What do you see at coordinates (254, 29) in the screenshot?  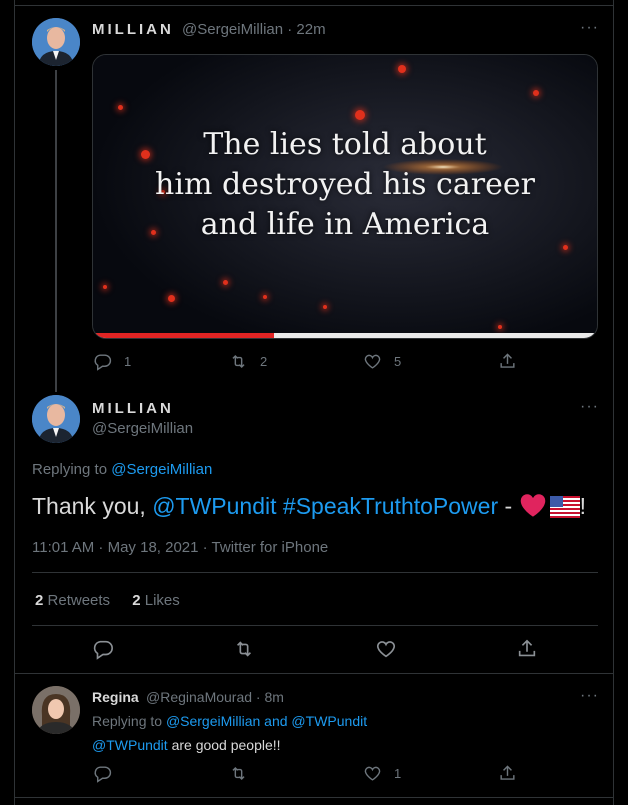 I see `user-handle: @SergeiMillian · 22m` at bounding box center [254, 29].